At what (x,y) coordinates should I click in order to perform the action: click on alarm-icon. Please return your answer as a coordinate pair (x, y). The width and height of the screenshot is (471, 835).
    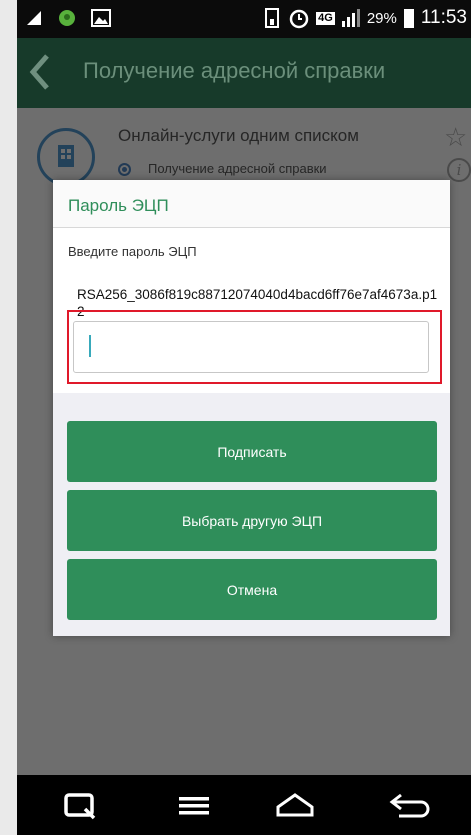
    Looking at the image, I should click on (299, 18).